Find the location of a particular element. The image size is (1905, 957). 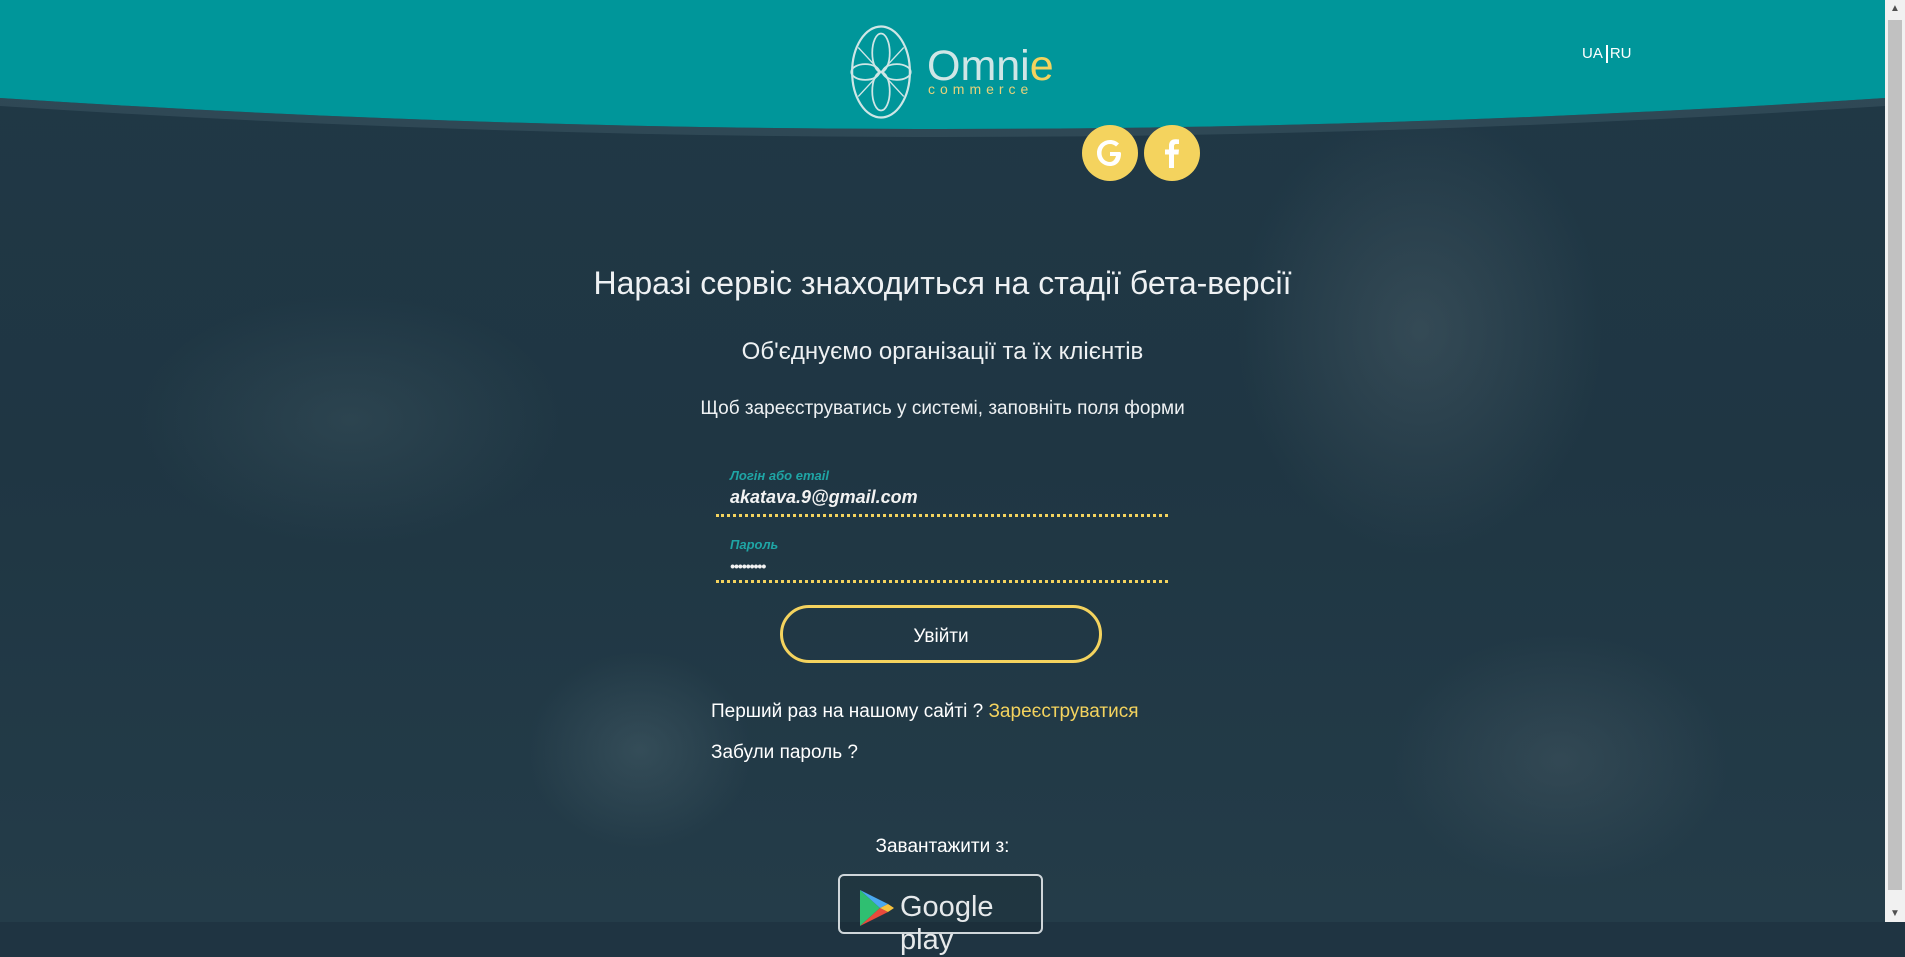

download-label: Завантажити з: is located at coordinates (942, 846).